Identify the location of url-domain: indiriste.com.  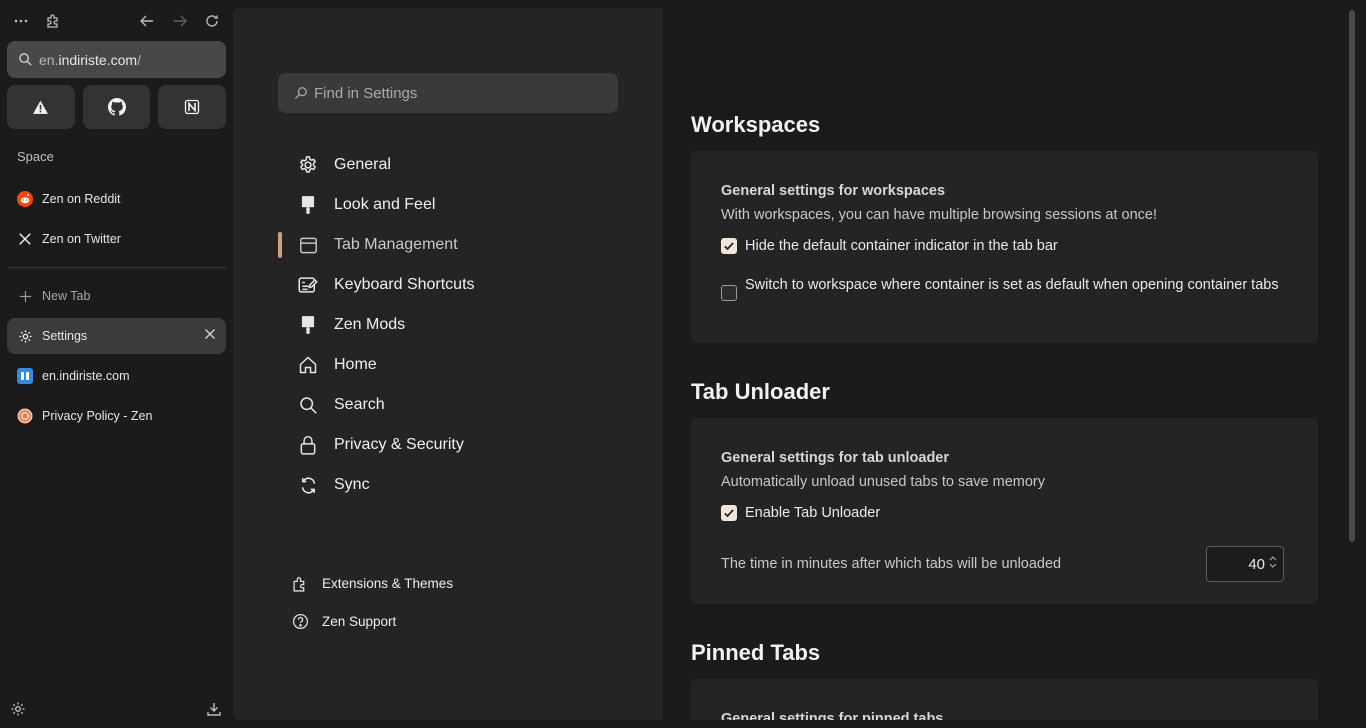
(98, 59).